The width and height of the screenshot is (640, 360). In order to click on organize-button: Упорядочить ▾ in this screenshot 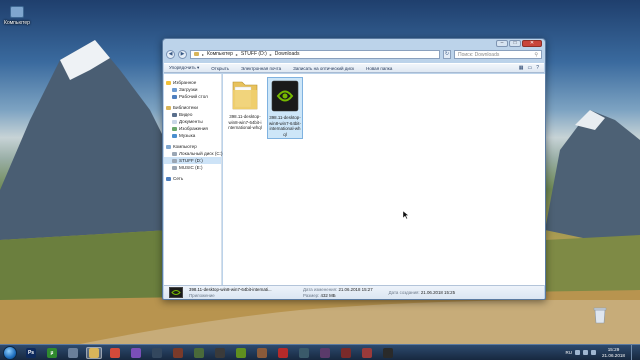, I will do `click(184, 68)`.